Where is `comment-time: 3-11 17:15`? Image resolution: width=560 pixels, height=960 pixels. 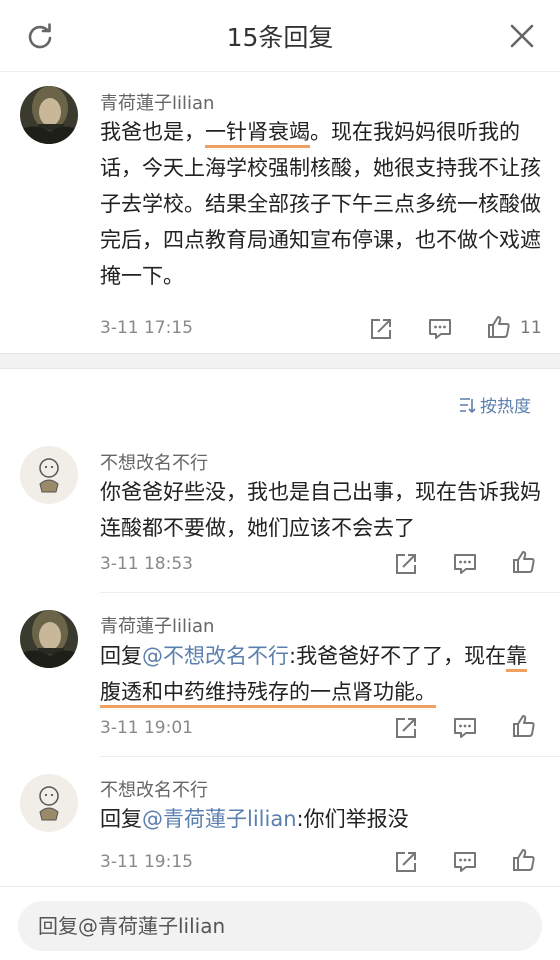 comment-time: 3-11 17:15 is located at coordinates (146, 328).